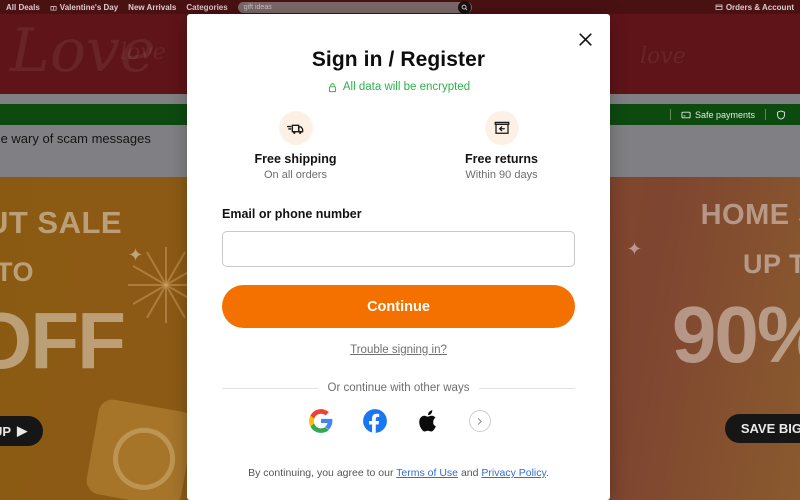  I want to click on close-icon, so click(585, 39).